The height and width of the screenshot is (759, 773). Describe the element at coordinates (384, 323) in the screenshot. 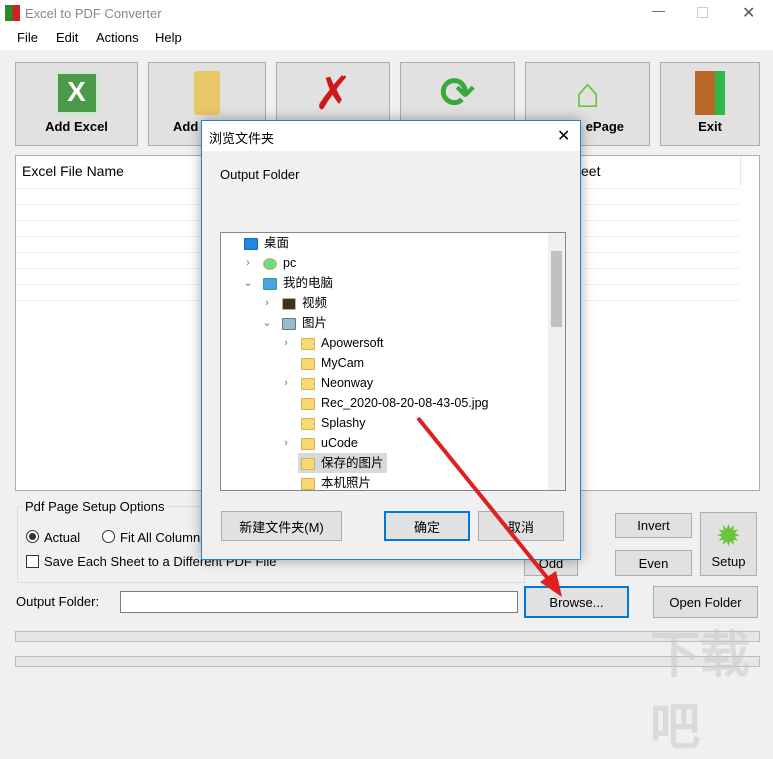

I see `tree-item: ⌄ 图片` at that location.